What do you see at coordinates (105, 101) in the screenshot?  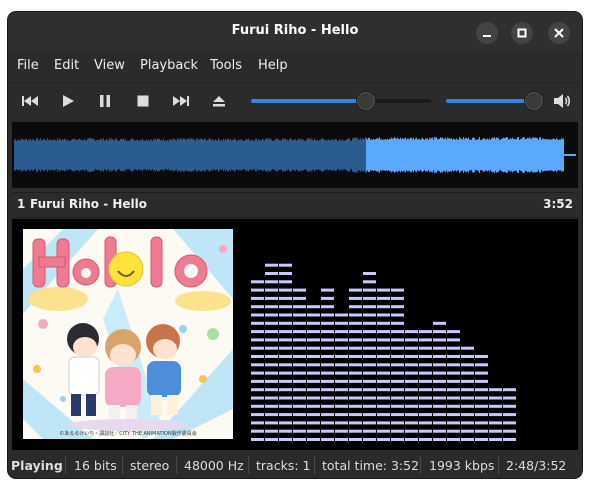 I see `pause-button` at bounding box center [105, 101].